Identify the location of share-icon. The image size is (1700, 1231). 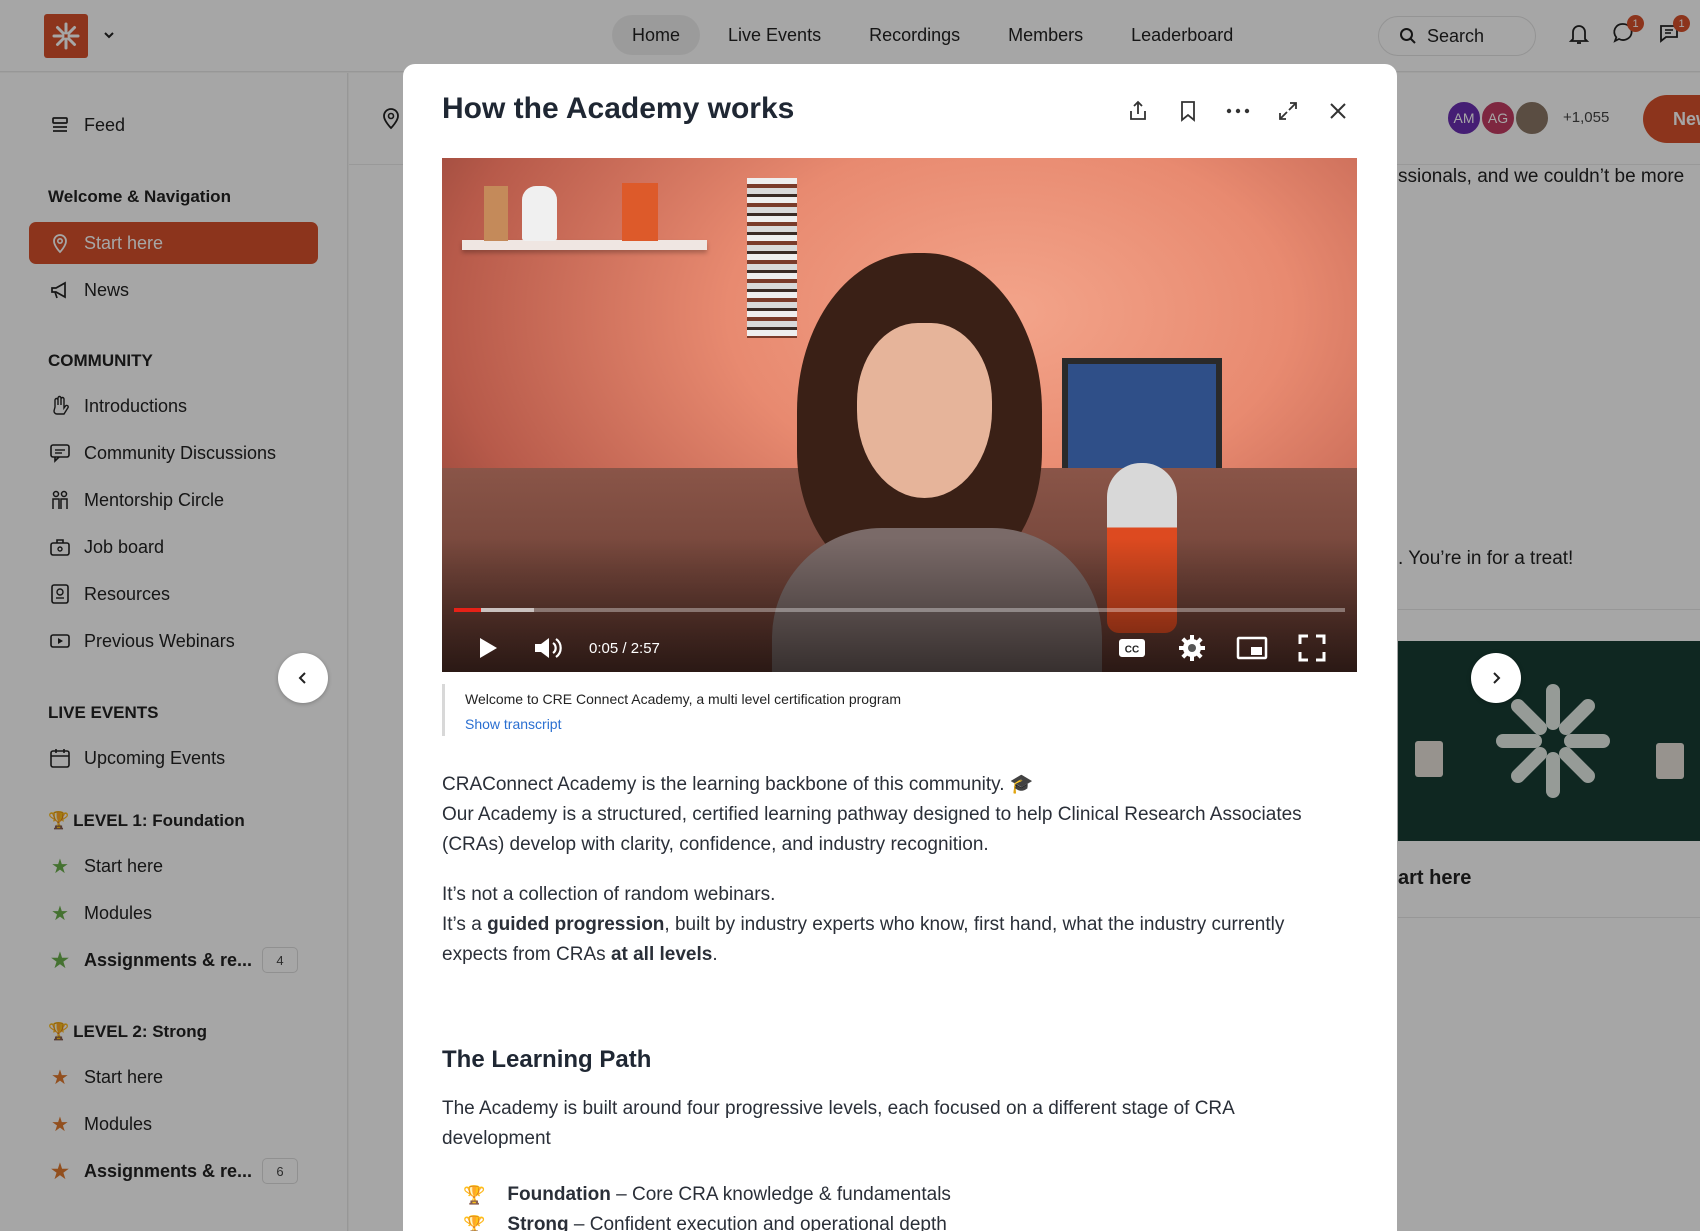
(1138, 111).